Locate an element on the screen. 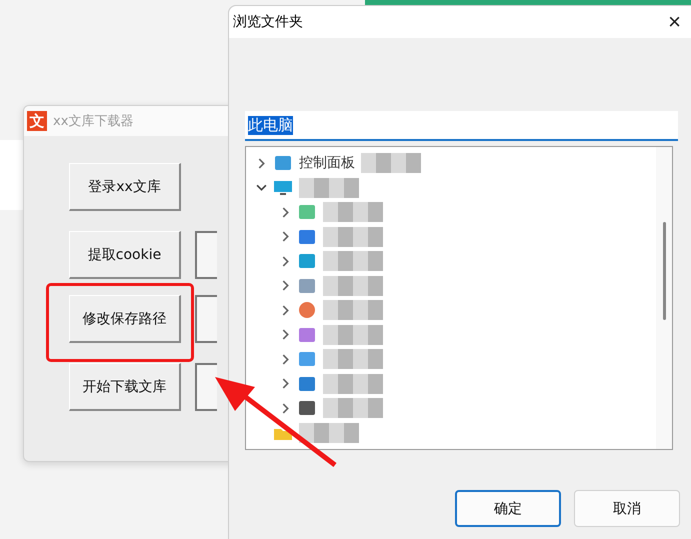 This screenshot has height=539, width=691. action-button: 修改保存路径 is located at coordinates (125, 319).